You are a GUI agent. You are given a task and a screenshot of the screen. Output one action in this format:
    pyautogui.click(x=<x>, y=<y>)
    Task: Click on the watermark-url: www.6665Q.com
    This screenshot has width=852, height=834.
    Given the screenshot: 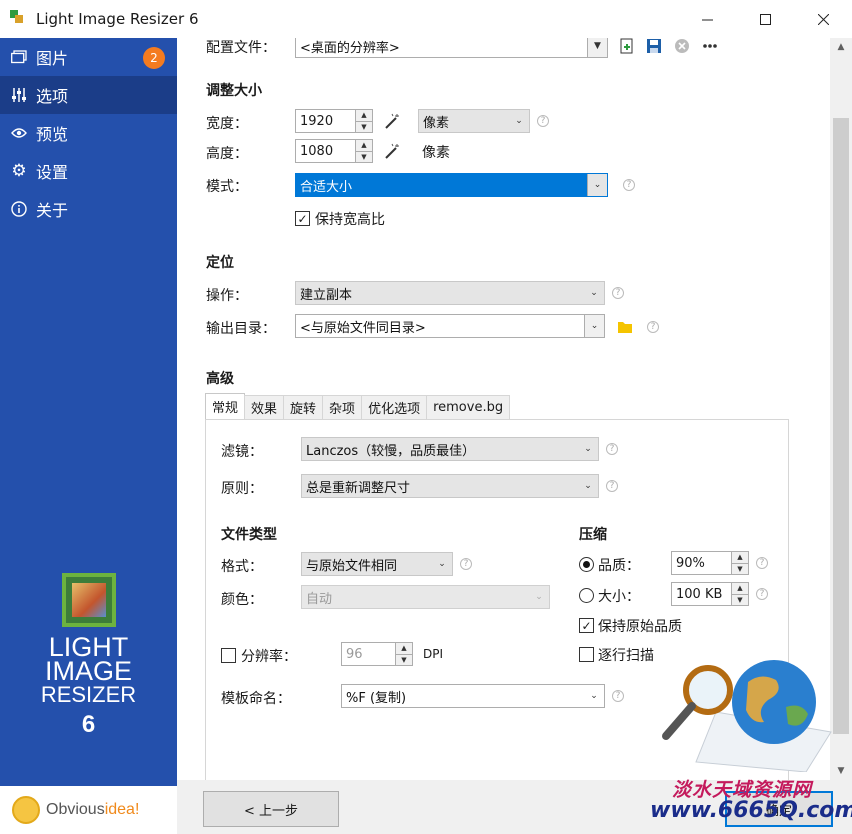 What is the action you would take?
    pyautogui.click(x=751, y=810)
    